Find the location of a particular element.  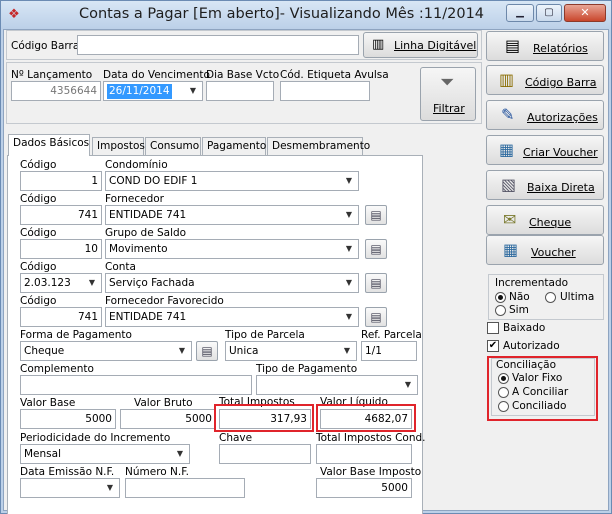

incrementado-ultima-label: Ultima is located at coordinates (577, 297).